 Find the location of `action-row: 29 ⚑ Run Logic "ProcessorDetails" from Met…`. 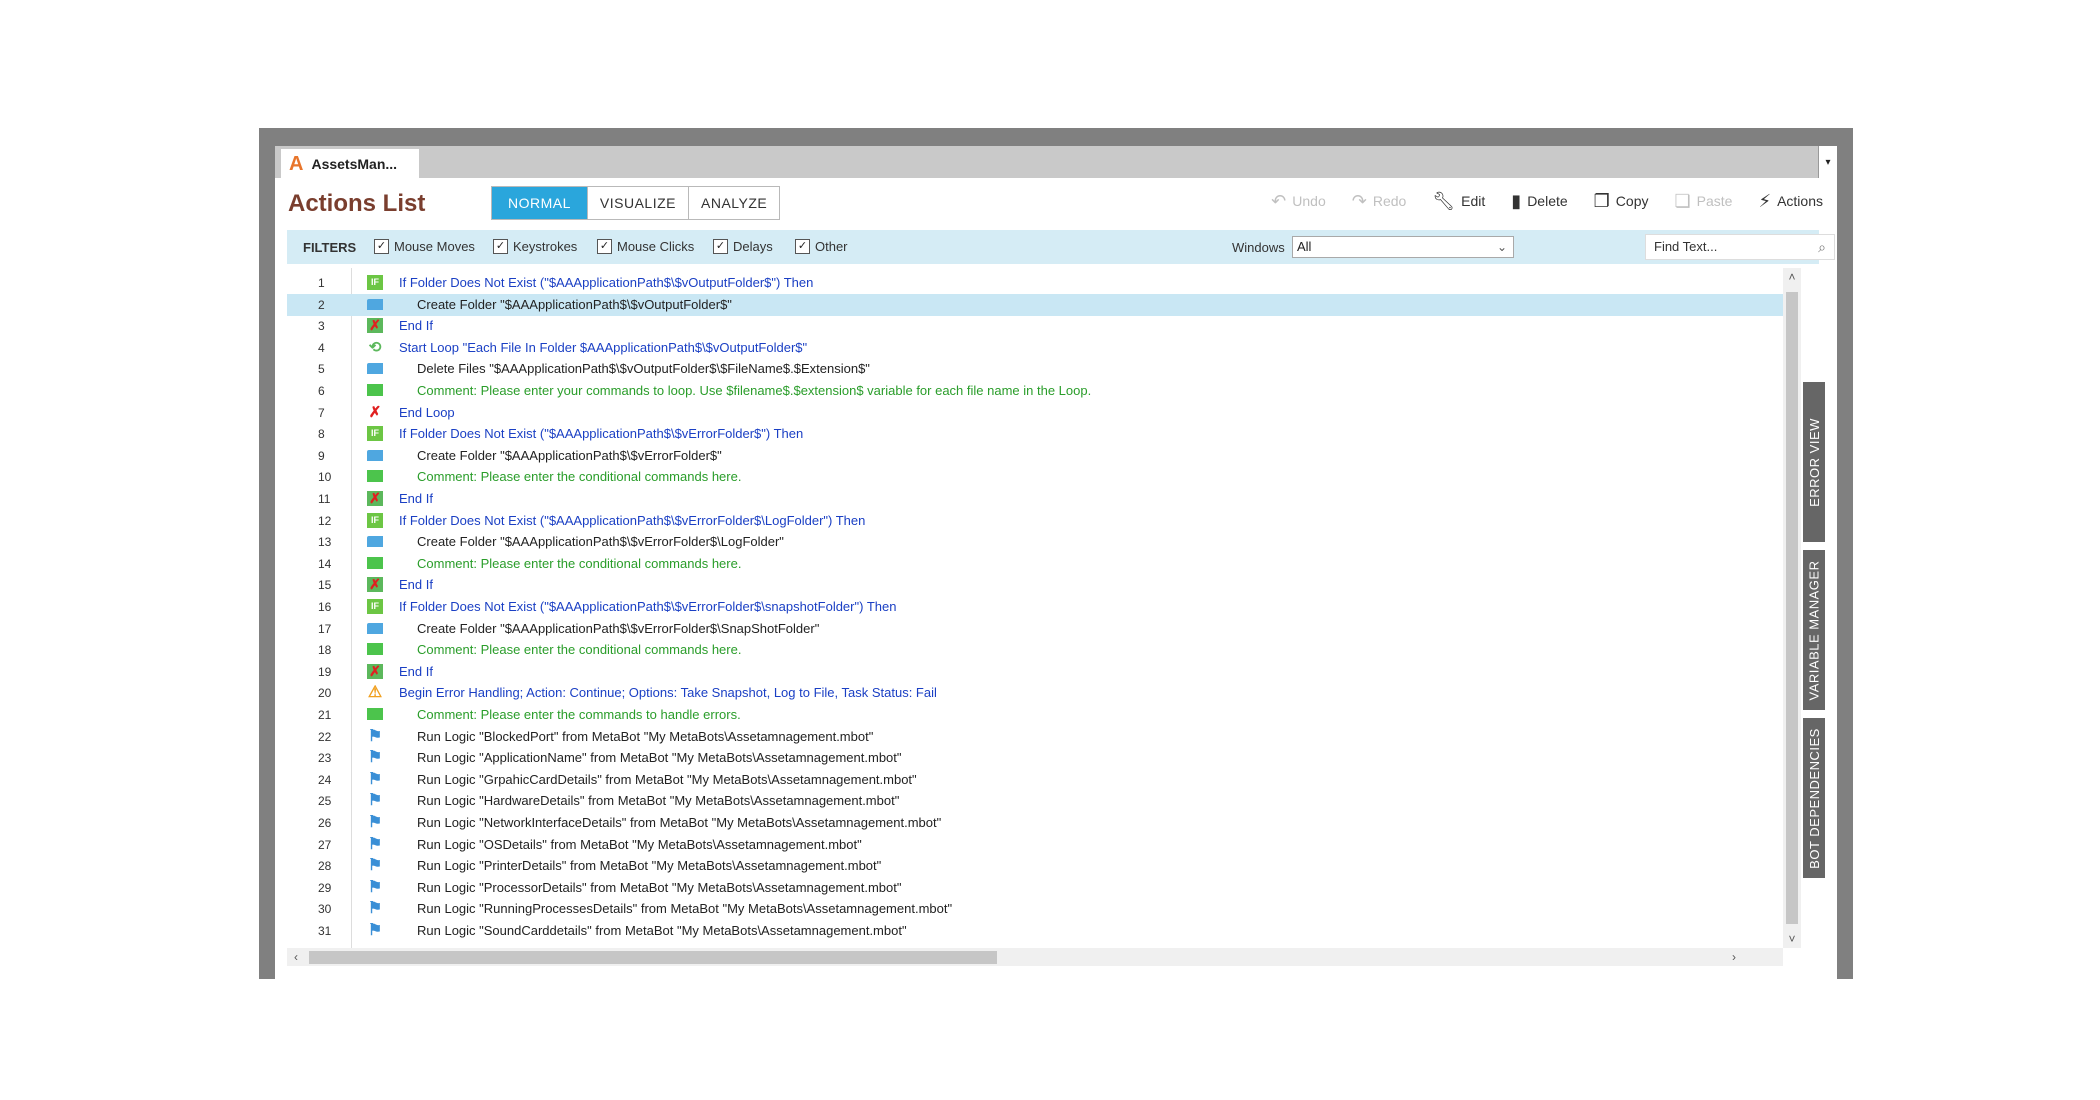

action-row: 29 ⚑ Run Logic "ProcessorDetails" from Met… is located at coordinates (1035, 888).